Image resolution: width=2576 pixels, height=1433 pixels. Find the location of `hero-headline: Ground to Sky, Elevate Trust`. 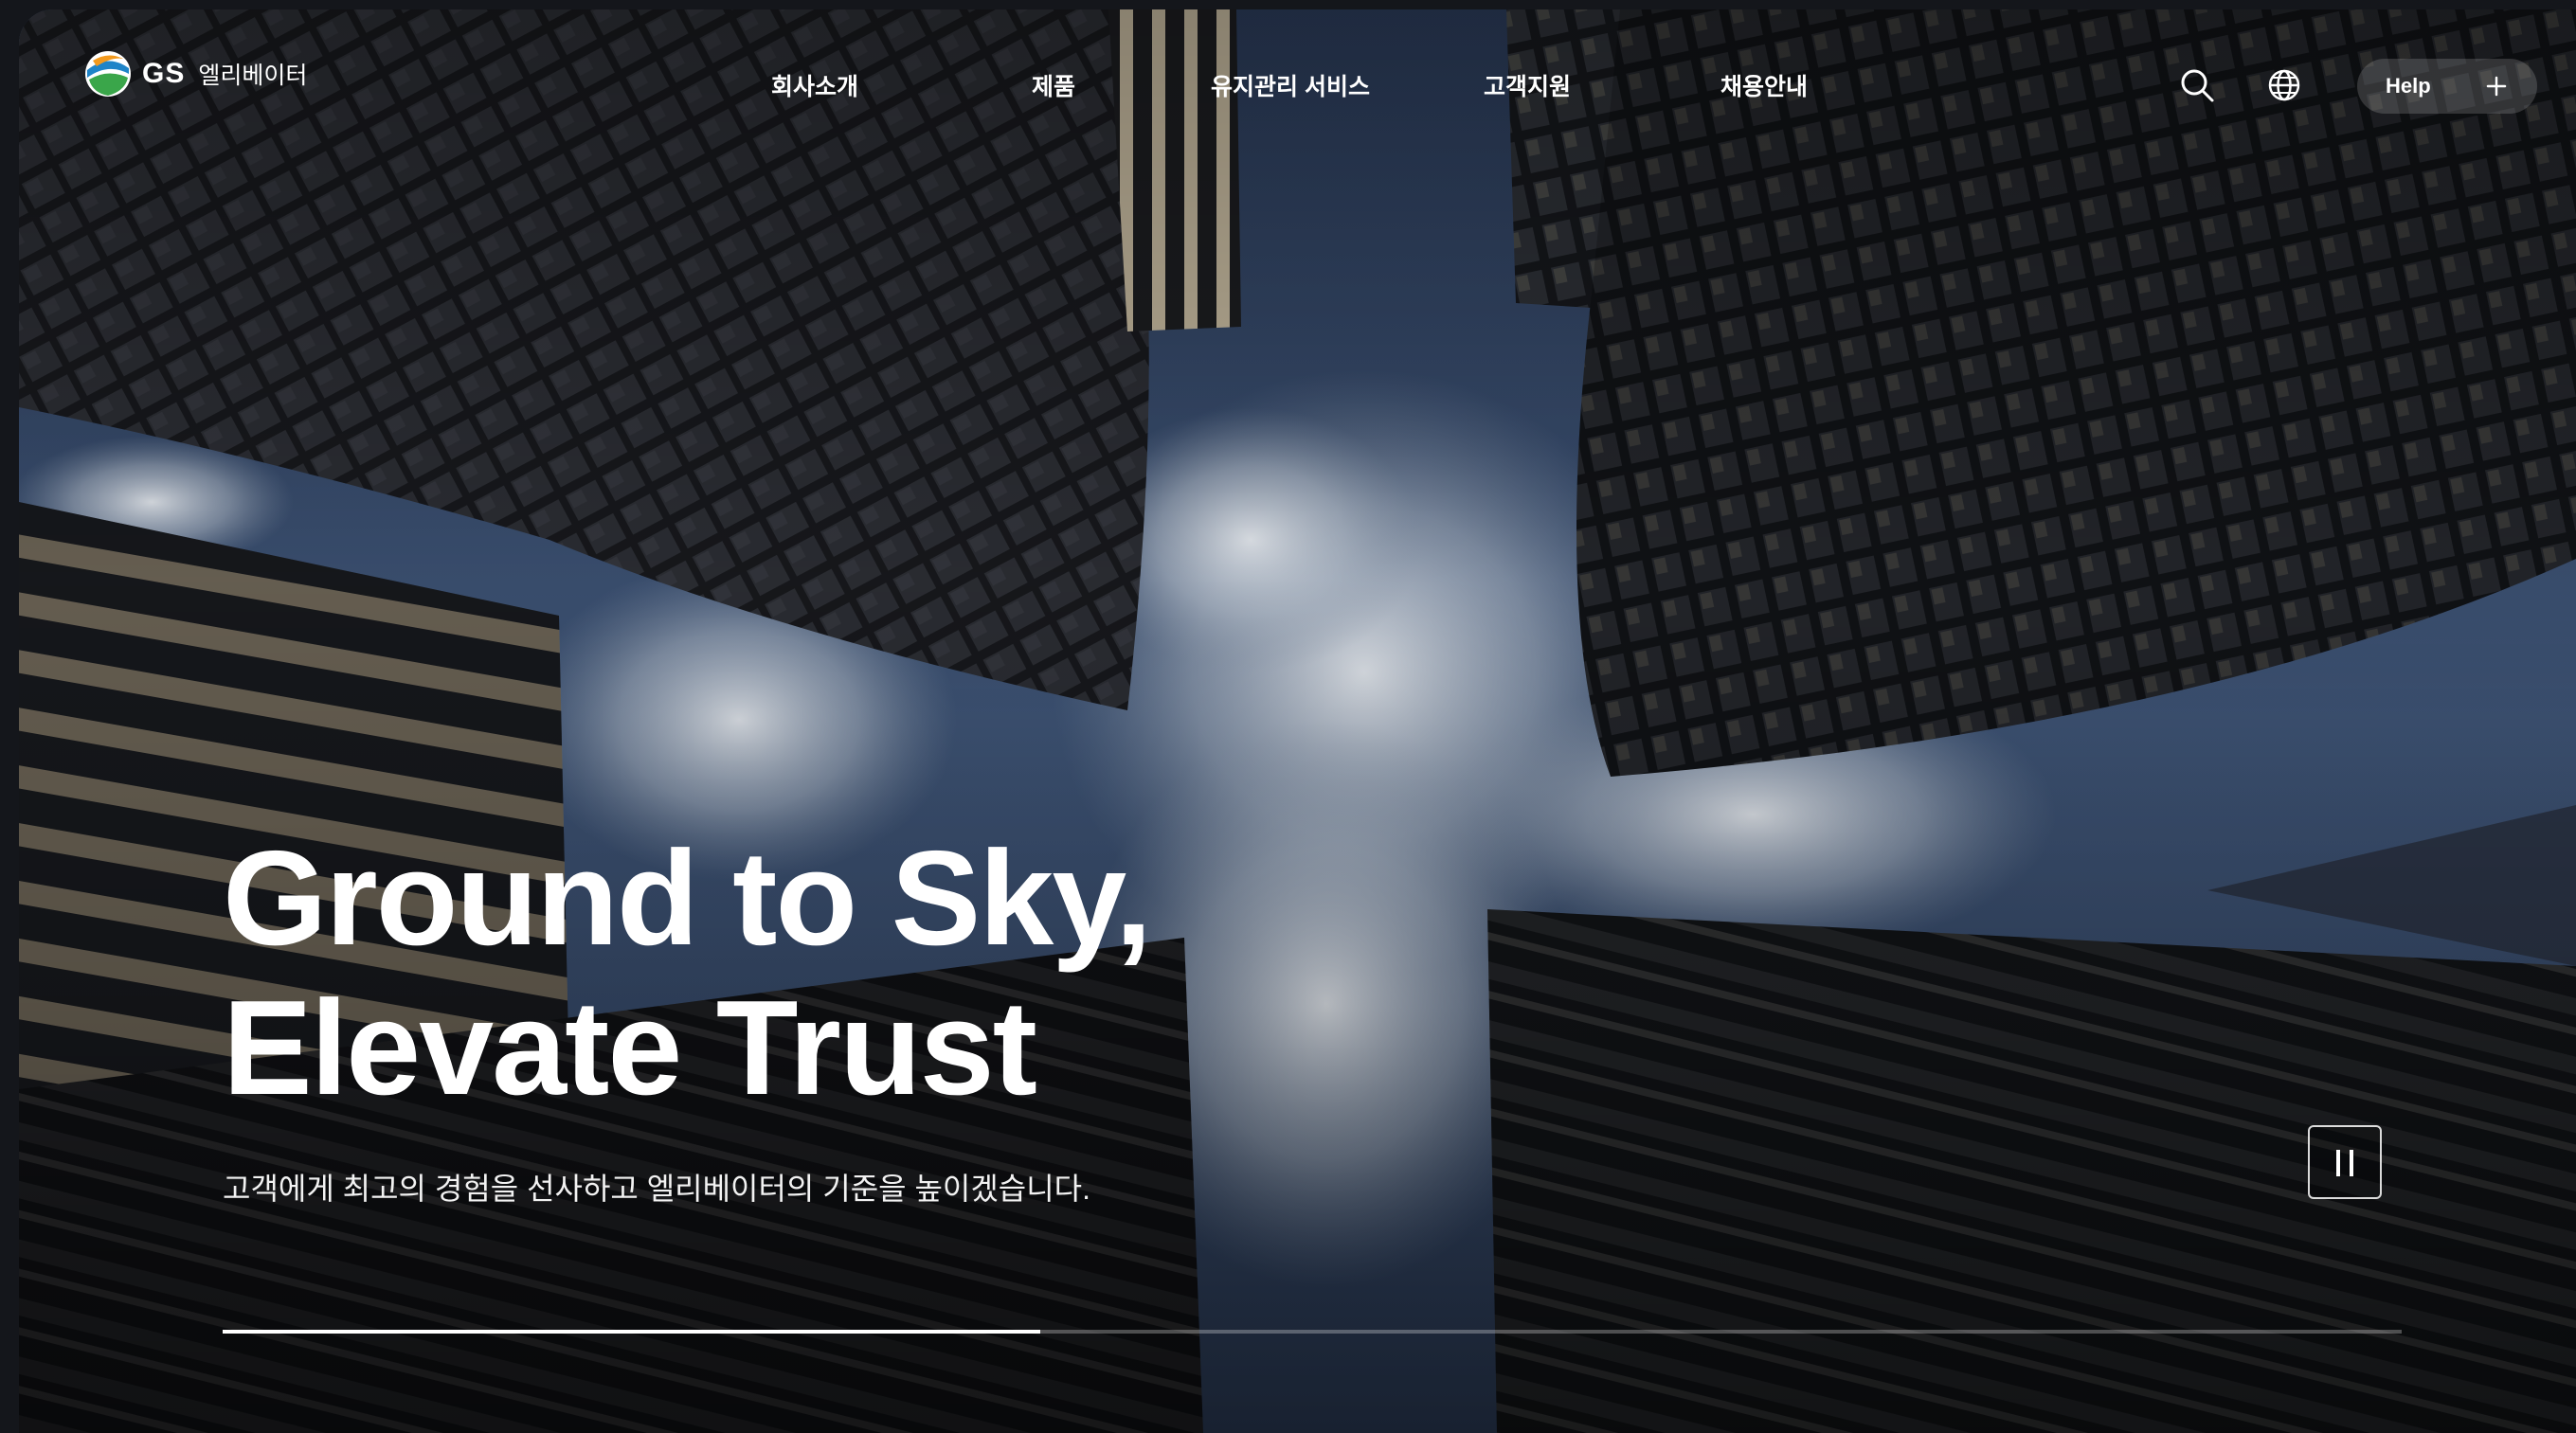

hero-headline: Ground to Sky, Elevate Trust is located at coordinates (687, 973).